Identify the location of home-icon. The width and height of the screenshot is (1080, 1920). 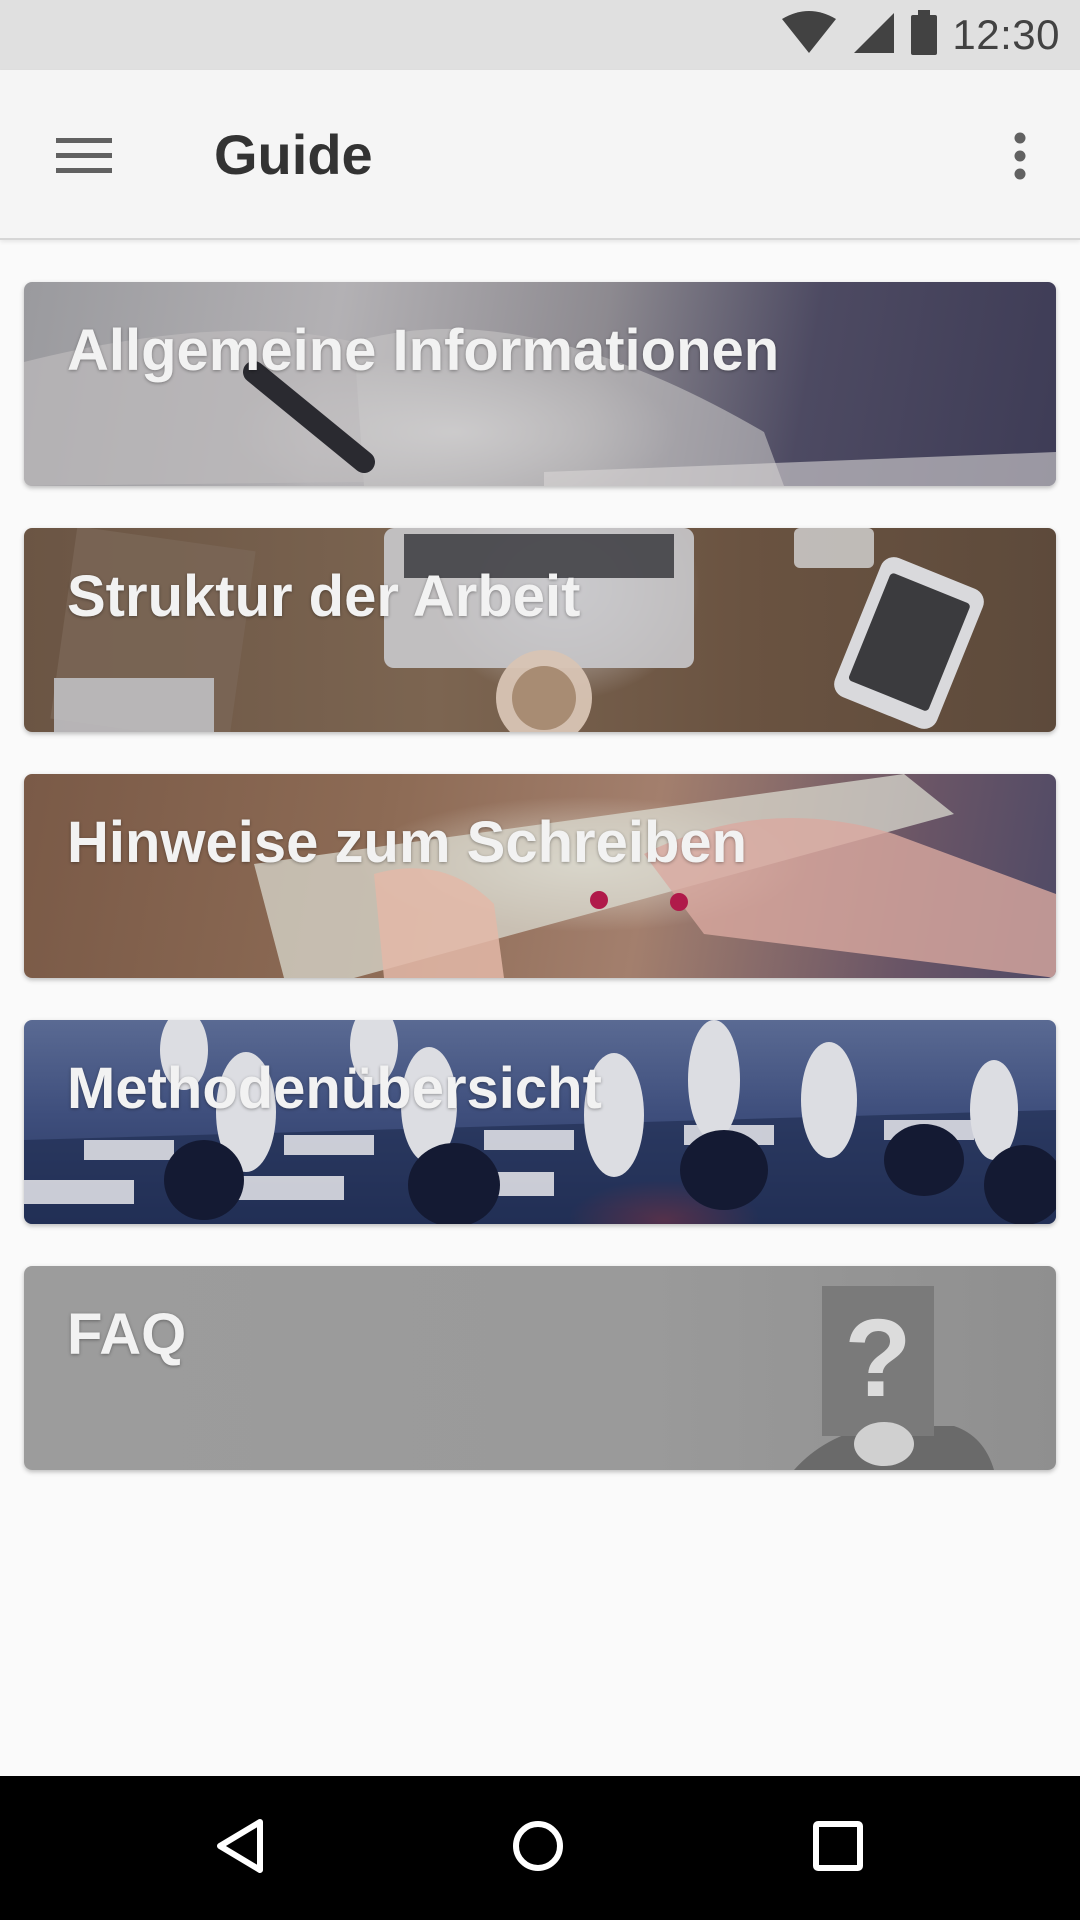
(538, 1848).